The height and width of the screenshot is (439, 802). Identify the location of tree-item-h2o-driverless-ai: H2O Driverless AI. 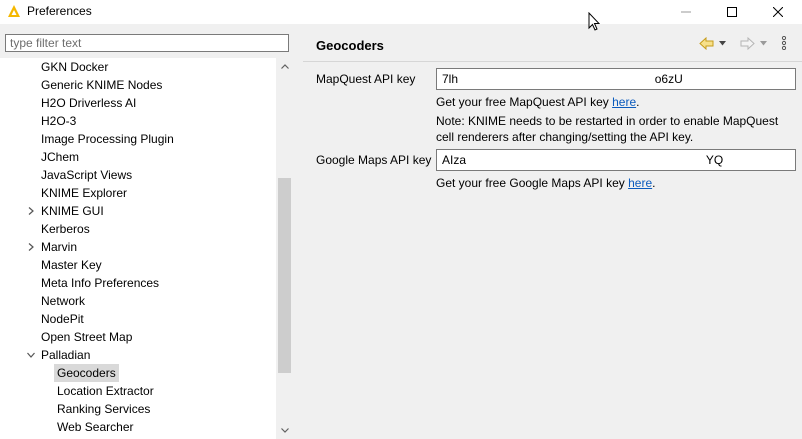
(88, 103).